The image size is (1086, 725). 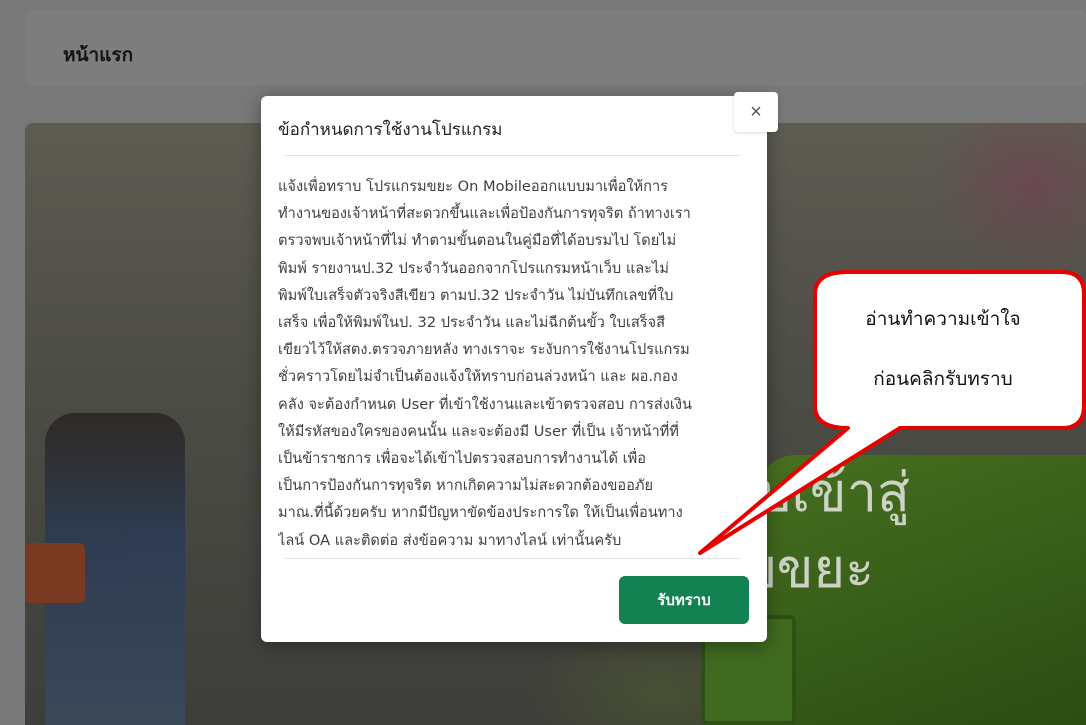 What do you see at coordinates (892, 412) in the screenshot?
I see `callout-bubble` at bounding box center [892, 412].